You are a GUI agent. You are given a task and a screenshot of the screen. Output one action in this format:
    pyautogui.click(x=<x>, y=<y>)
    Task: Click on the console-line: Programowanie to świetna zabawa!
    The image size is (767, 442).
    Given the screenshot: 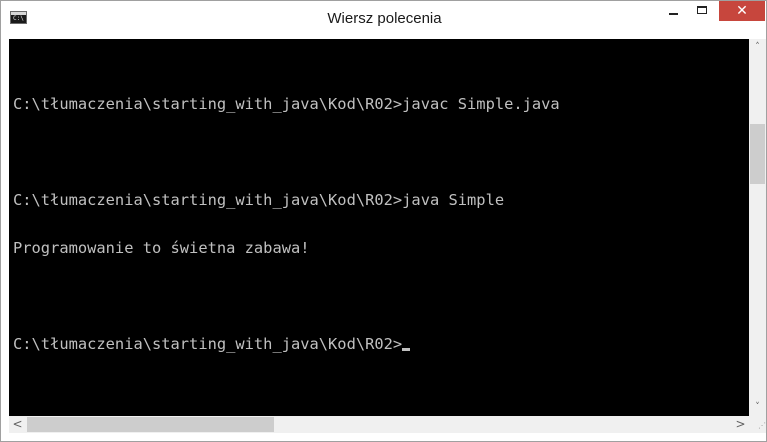 What is the action you would take?
    pyautogui.click(x=161, y=248)
    